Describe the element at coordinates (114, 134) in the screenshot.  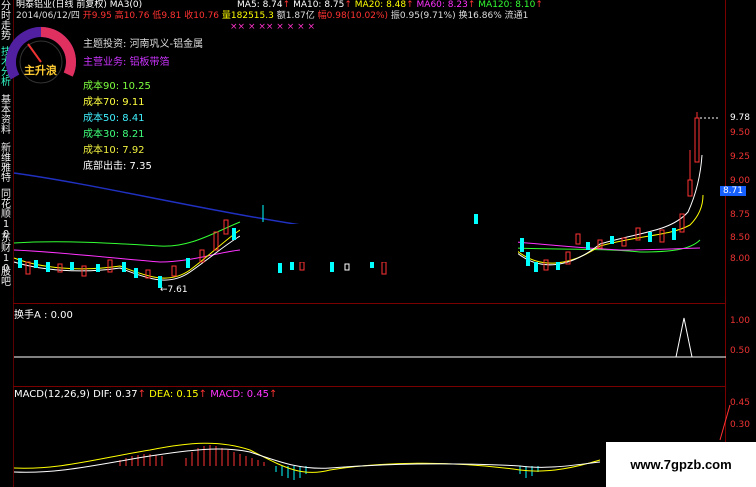
I see `cost-30: 成本30: 8.21` at that location.